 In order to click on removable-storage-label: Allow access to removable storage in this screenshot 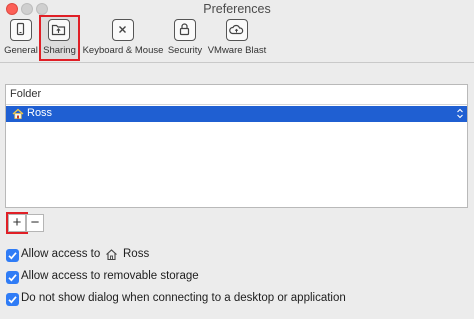, I will do `click(110, 276)`.